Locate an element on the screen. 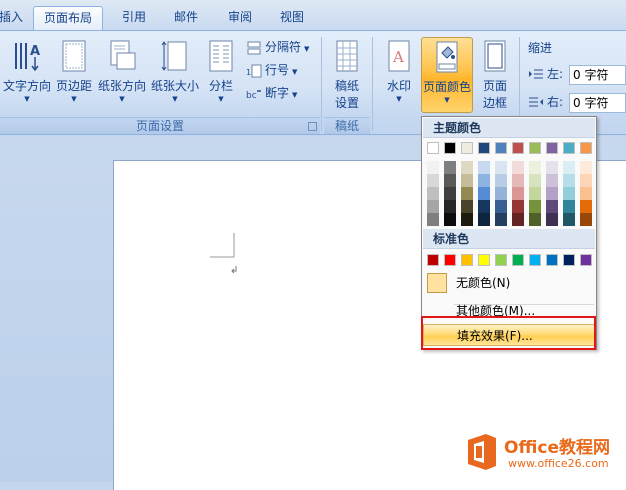 The height and width of the screenshot is (490, 626). svg-text: A is located at coordinates (35, 51).